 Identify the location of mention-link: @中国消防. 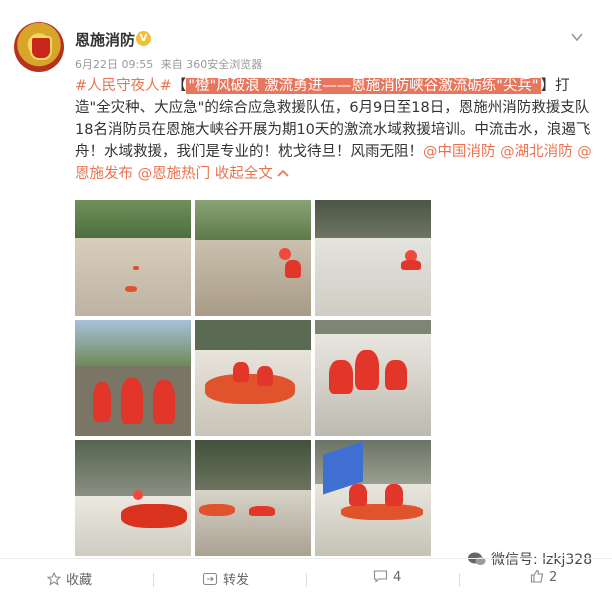
(459, 152).